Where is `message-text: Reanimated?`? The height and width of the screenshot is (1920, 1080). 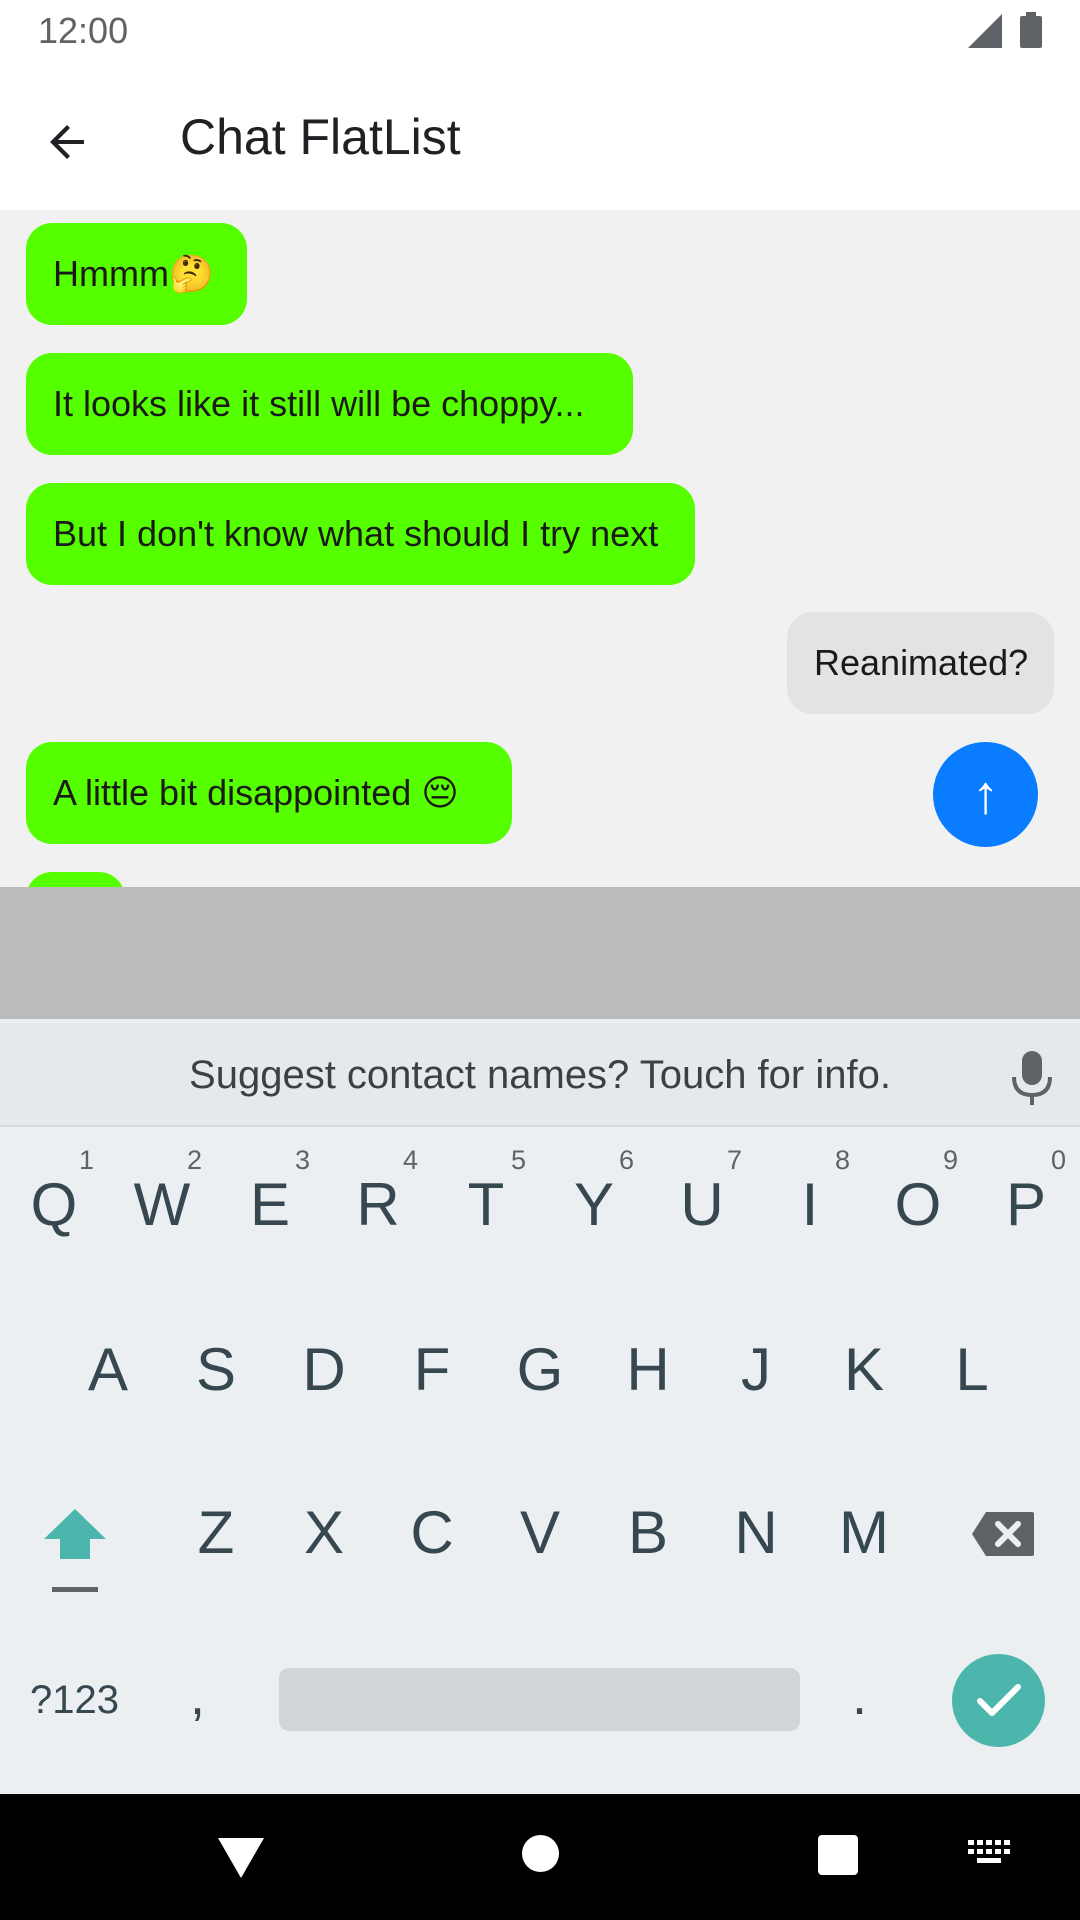
message-text: Reanimated? is located at coordinates (921, 662).